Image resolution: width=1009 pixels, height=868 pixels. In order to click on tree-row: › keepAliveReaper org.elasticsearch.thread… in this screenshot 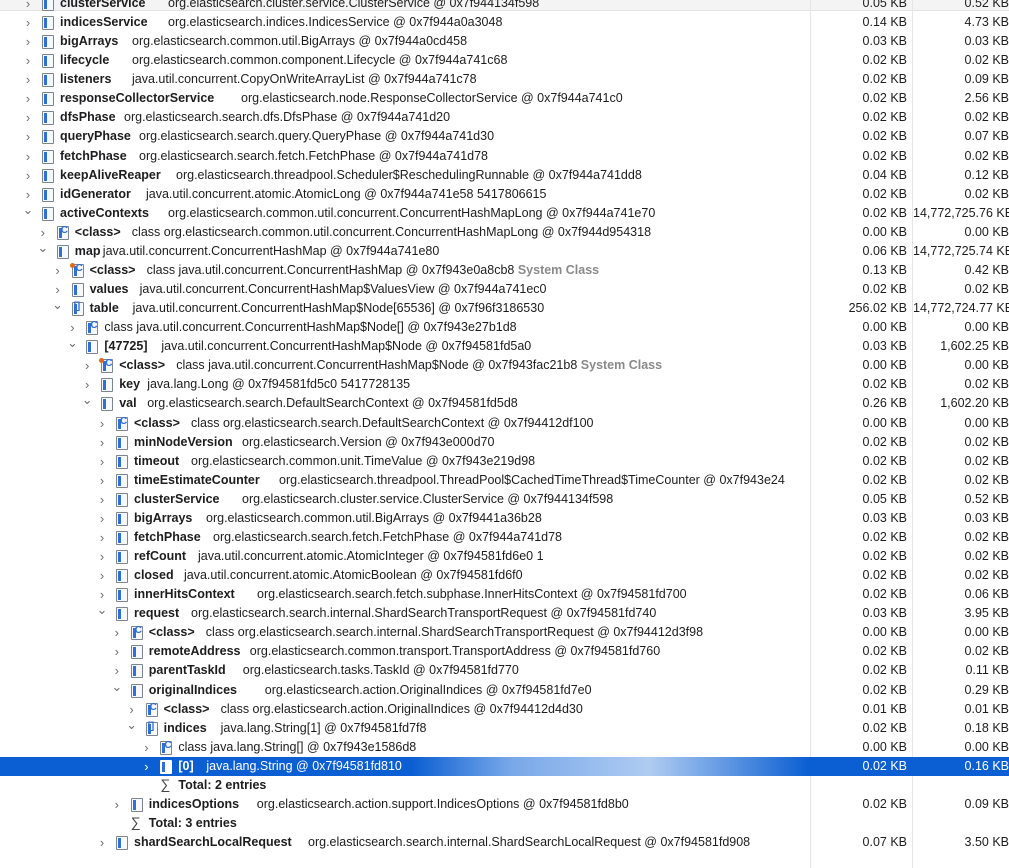, I will do `click(504, 175)`.